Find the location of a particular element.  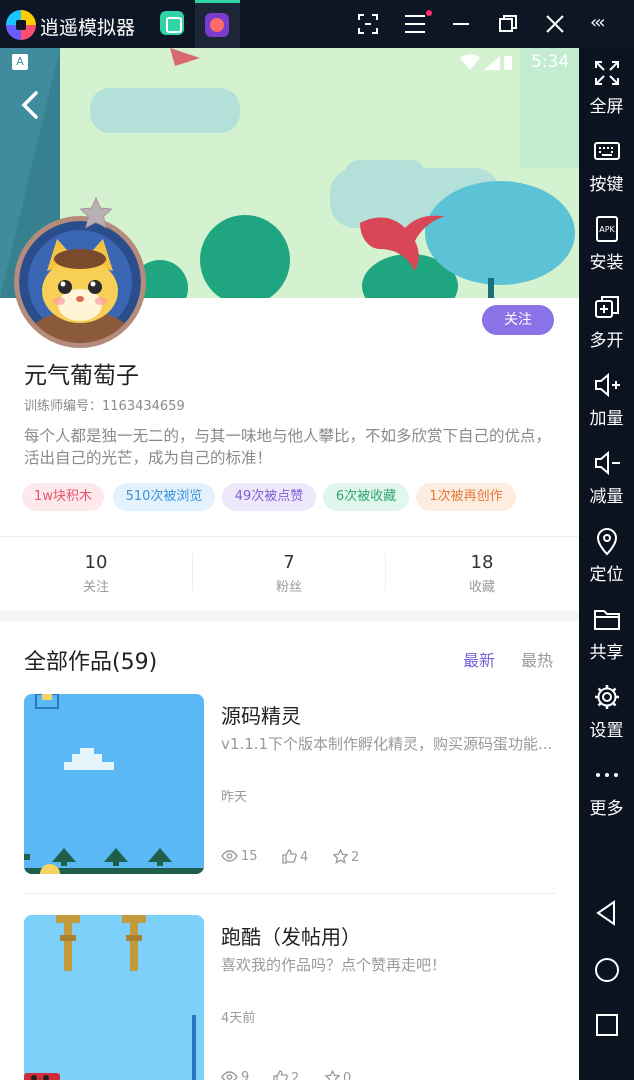

favorites-count: 0 is located at coordinates (338, 1074).